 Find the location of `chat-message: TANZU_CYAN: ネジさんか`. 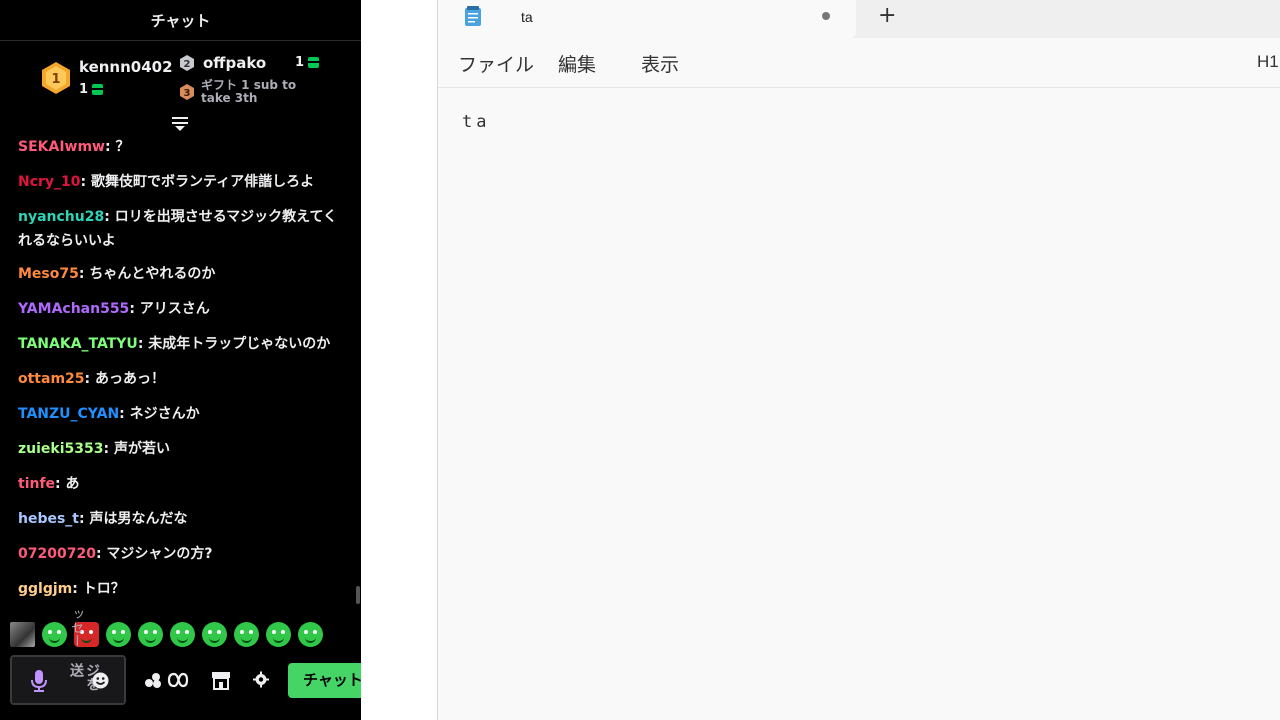

chat-message: TANZU_CYAN: ネジさんか is located at coordinates (183, 414).